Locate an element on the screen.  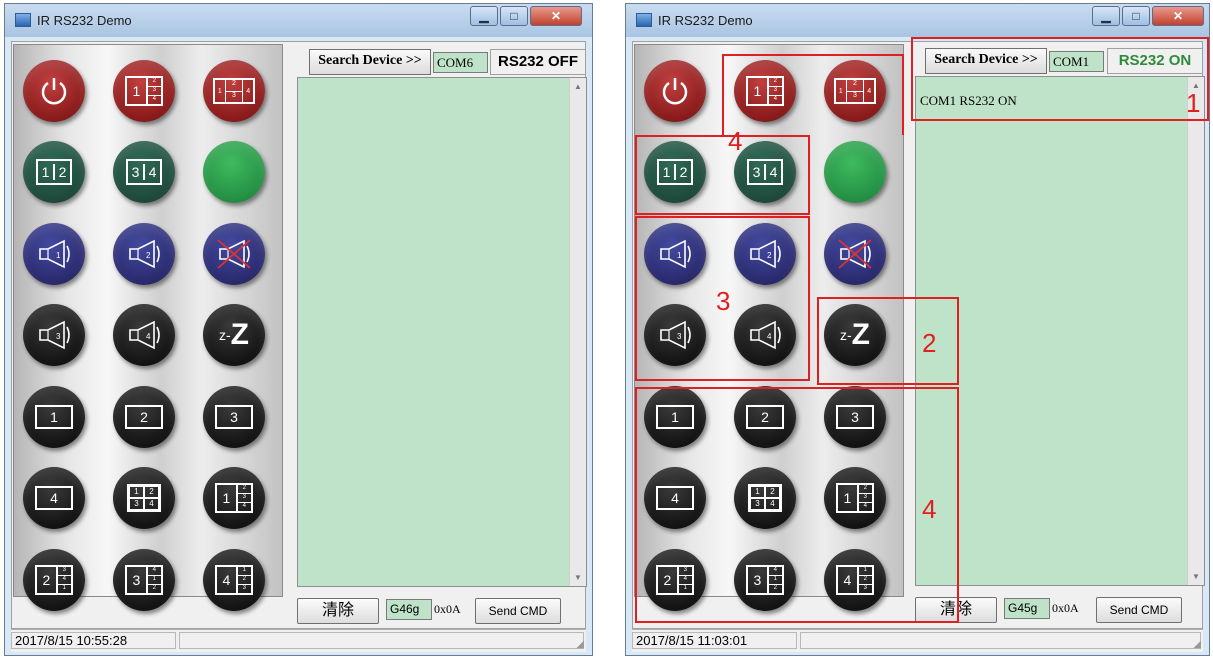
speaker-icon: 1 is located at coordinates (54, 254).